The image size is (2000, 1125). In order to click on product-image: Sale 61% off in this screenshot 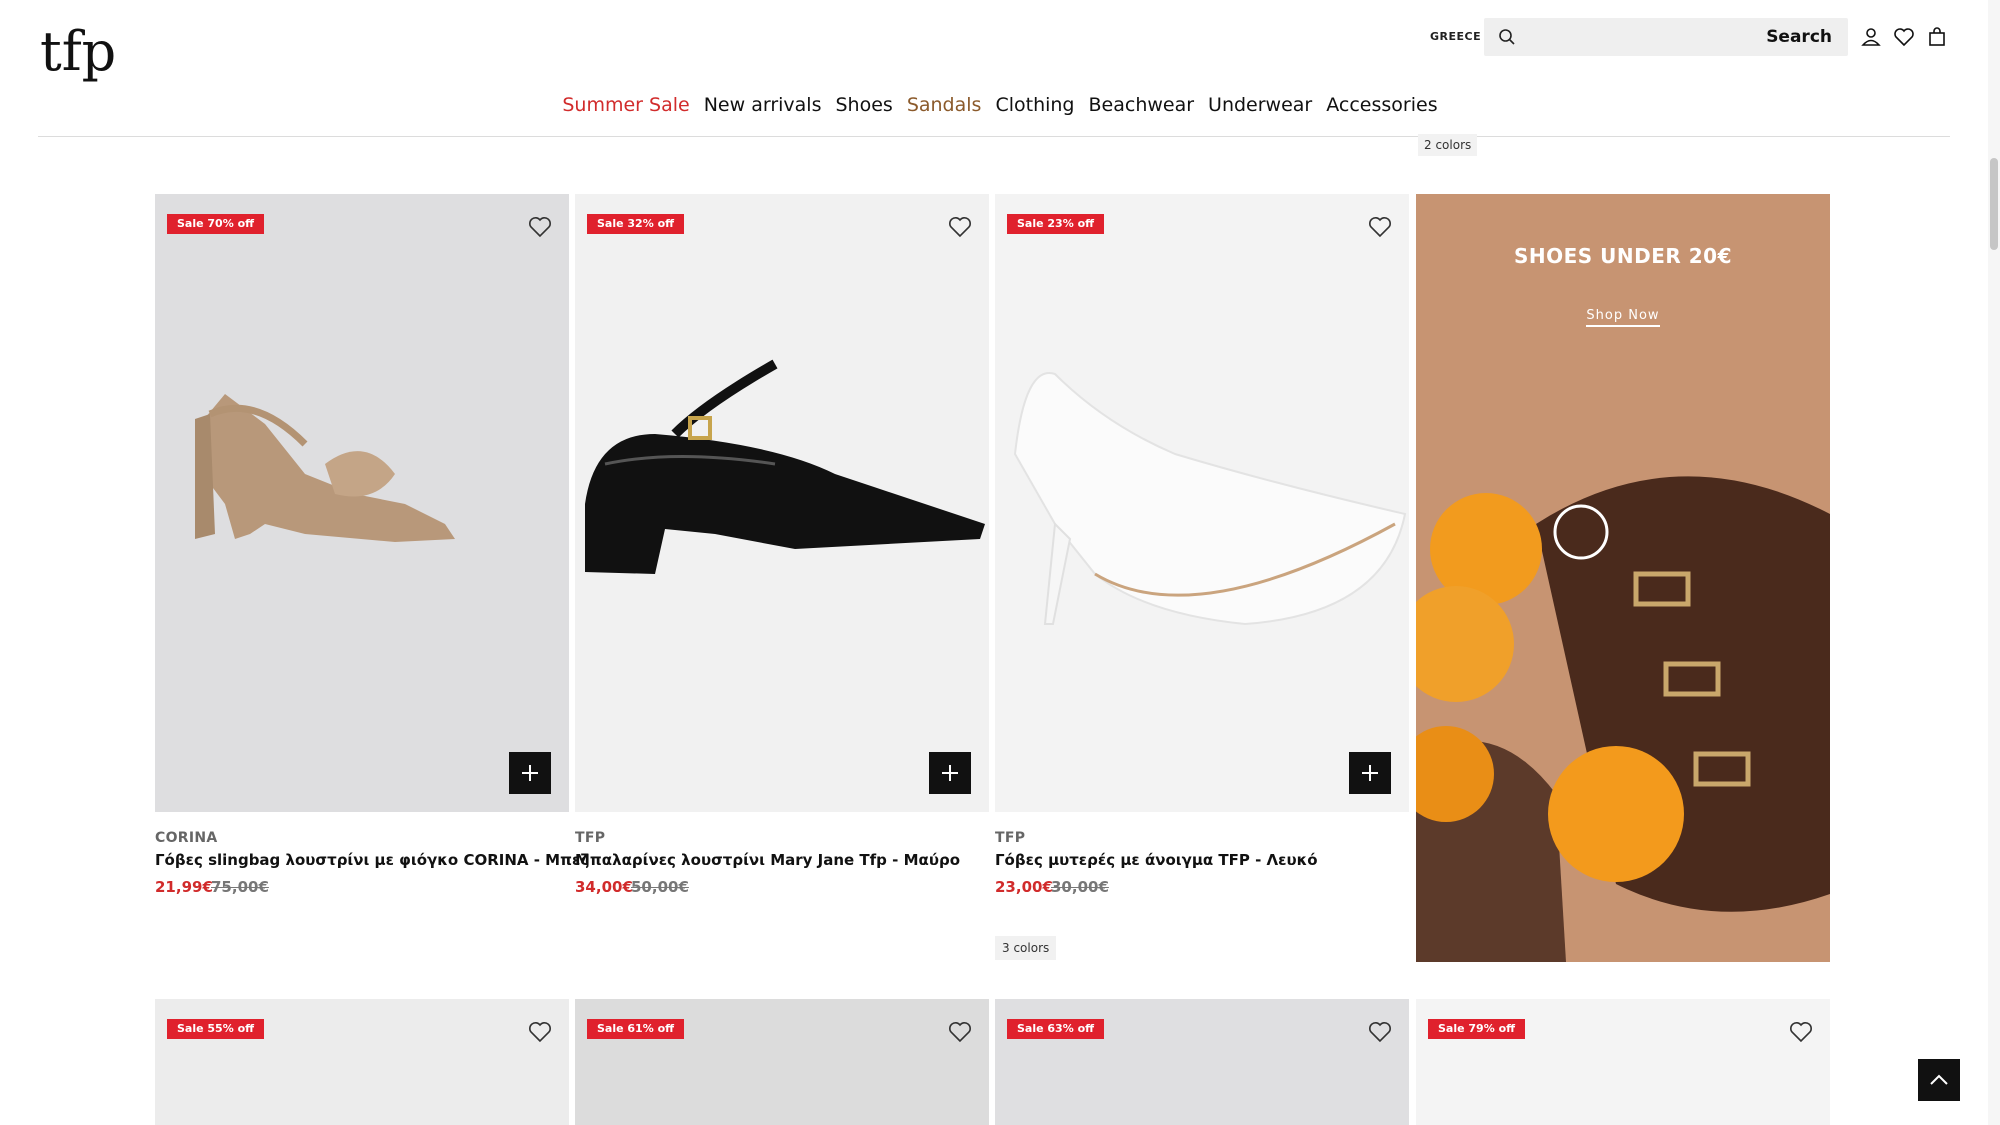, I will do `click(782, 1062)`.